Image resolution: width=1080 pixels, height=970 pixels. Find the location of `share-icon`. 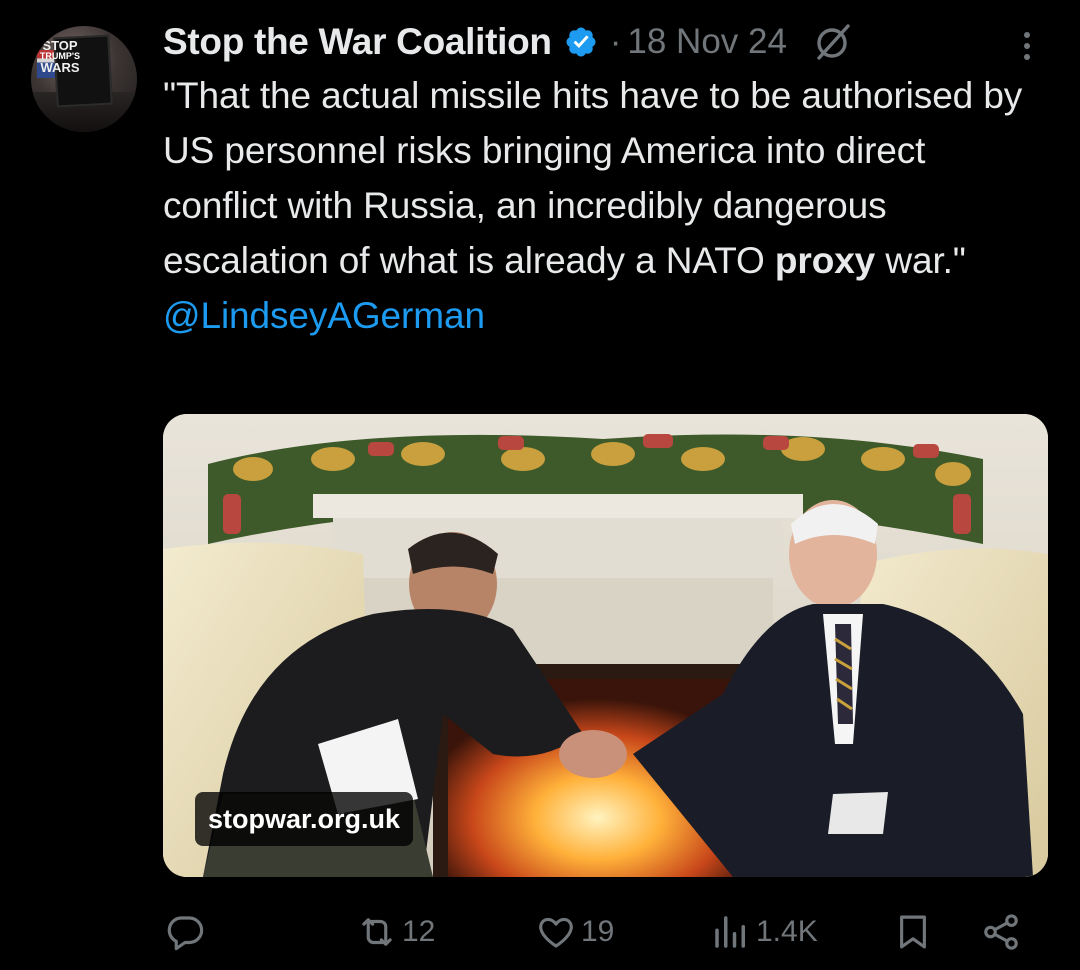

share-icon is located at coordinates (1001, 932).